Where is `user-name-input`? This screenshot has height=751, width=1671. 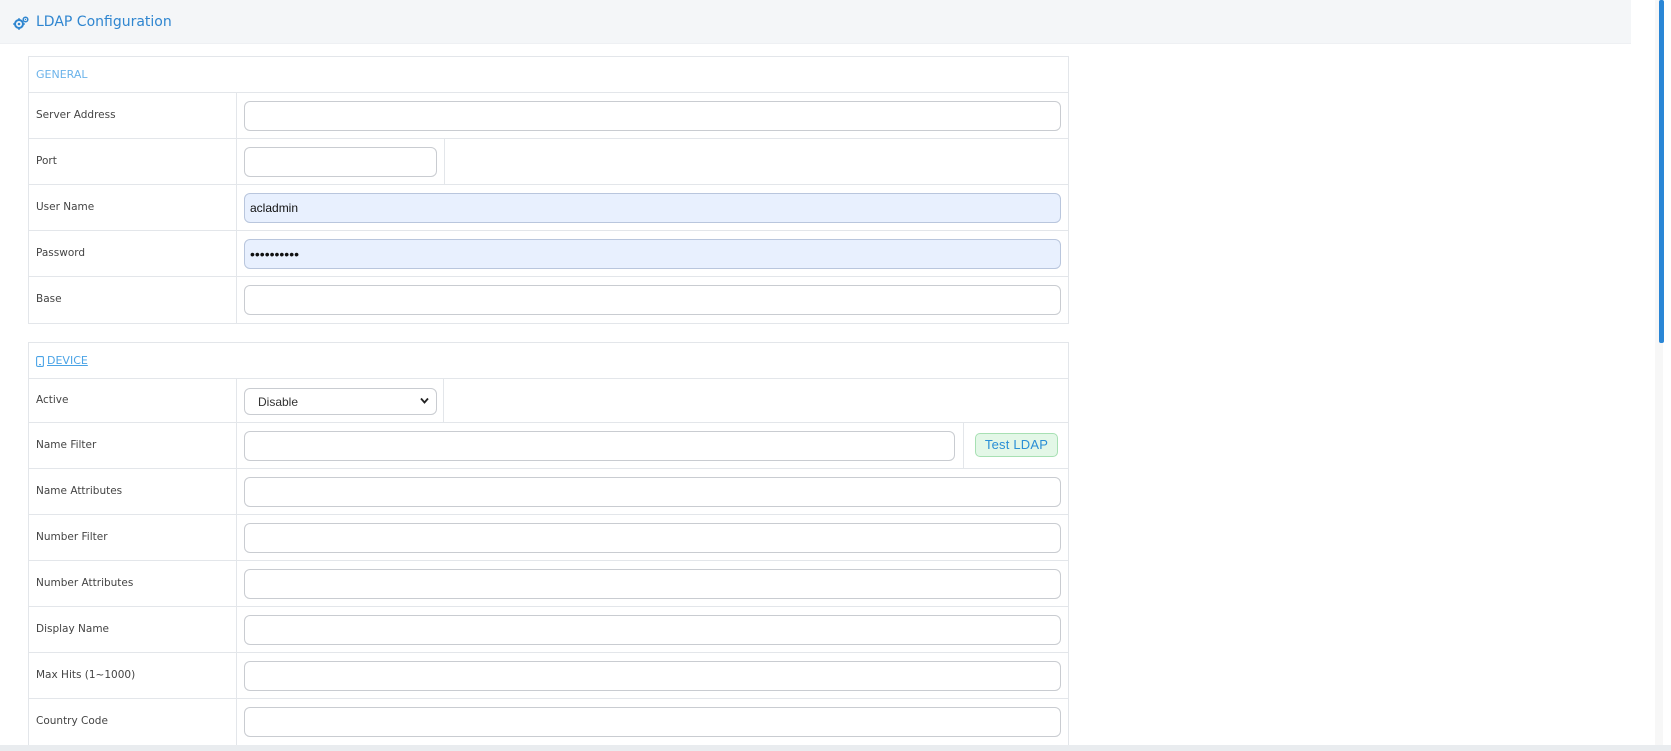
user-name-input is located at coordinates (652, 208).